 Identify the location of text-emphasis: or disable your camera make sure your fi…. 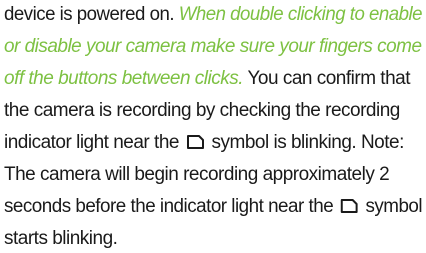
(213, 46).